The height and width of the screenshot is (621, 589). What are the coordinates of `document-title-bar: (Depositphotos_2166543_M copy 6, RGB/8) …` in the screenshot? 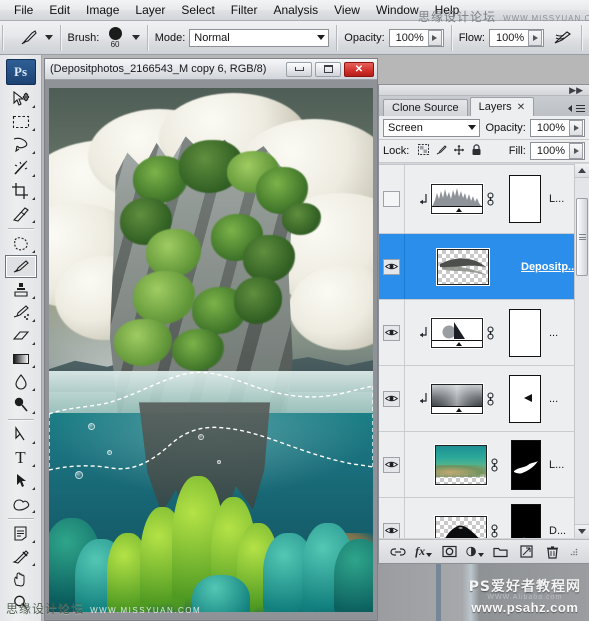 It's located at (211, 69).